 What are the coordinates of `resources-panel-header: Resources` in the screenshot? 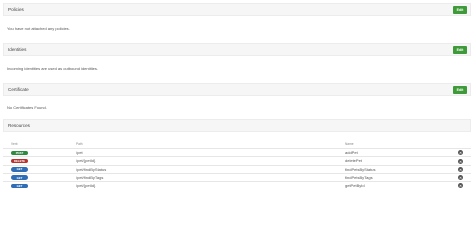 It's located at (237, 125).